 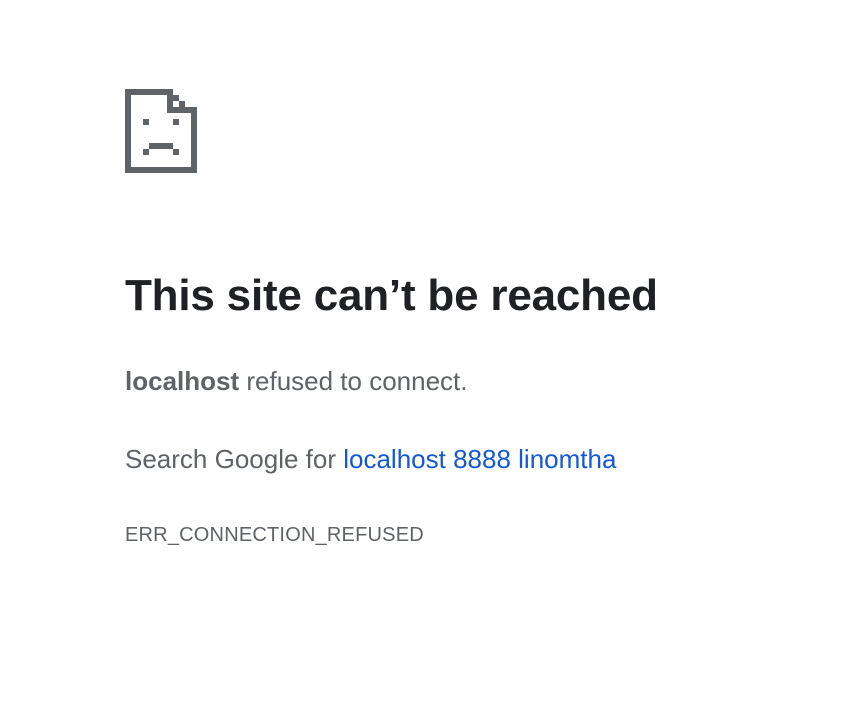 I want to click on error-code: ERR_CONNECTION_REFUSED, so click(x=274, y=535).